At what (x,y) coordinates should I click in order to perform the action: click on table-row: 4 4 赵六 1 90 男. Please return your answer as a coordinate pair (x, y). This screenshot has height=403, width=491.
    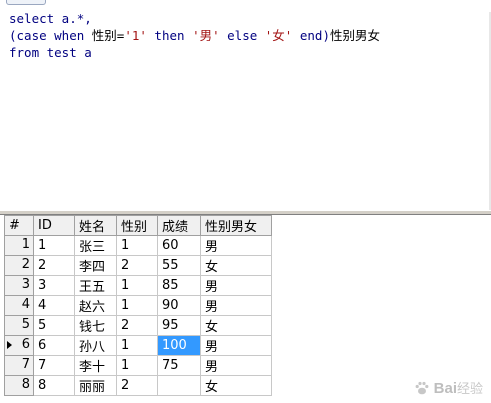
    Looking at the image, I should click on (138, 305).